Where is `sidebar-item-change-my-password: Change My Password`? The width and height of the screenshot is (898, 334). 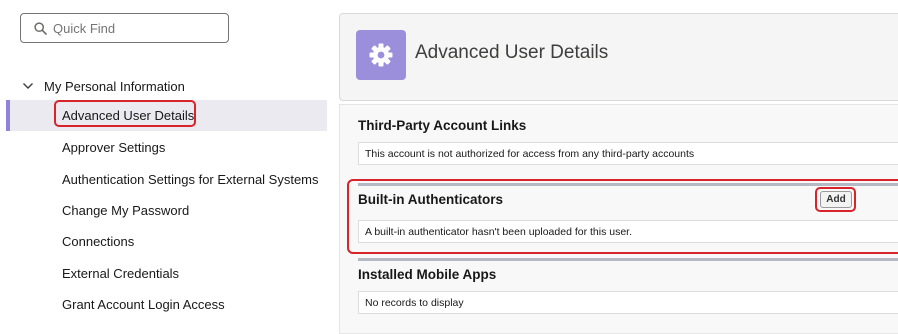 sidebar-item-change-my-password: Change My Password is located at coordinates (166, 210).